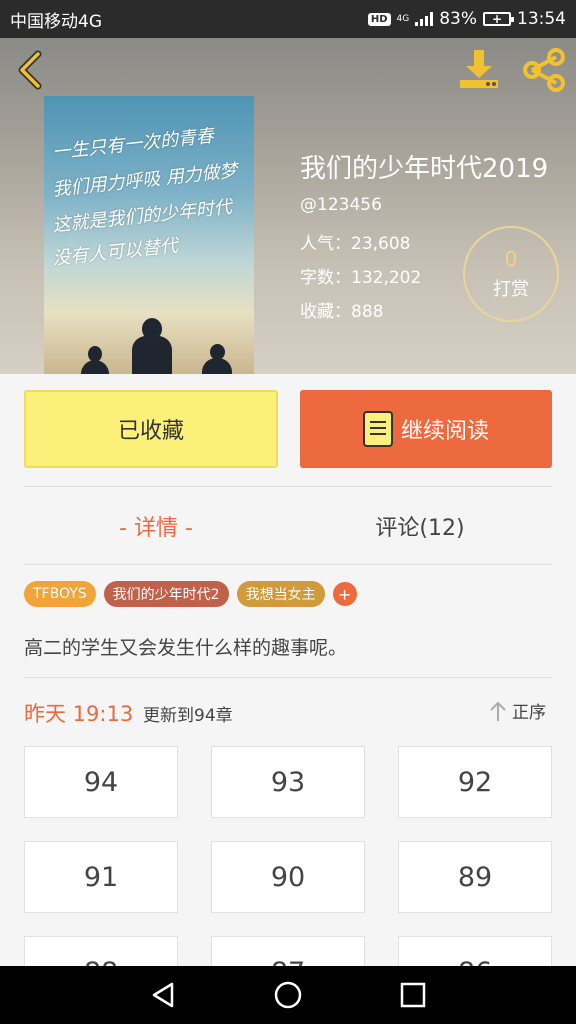  I want to click on add-tag-button: +, so click(344, 594).